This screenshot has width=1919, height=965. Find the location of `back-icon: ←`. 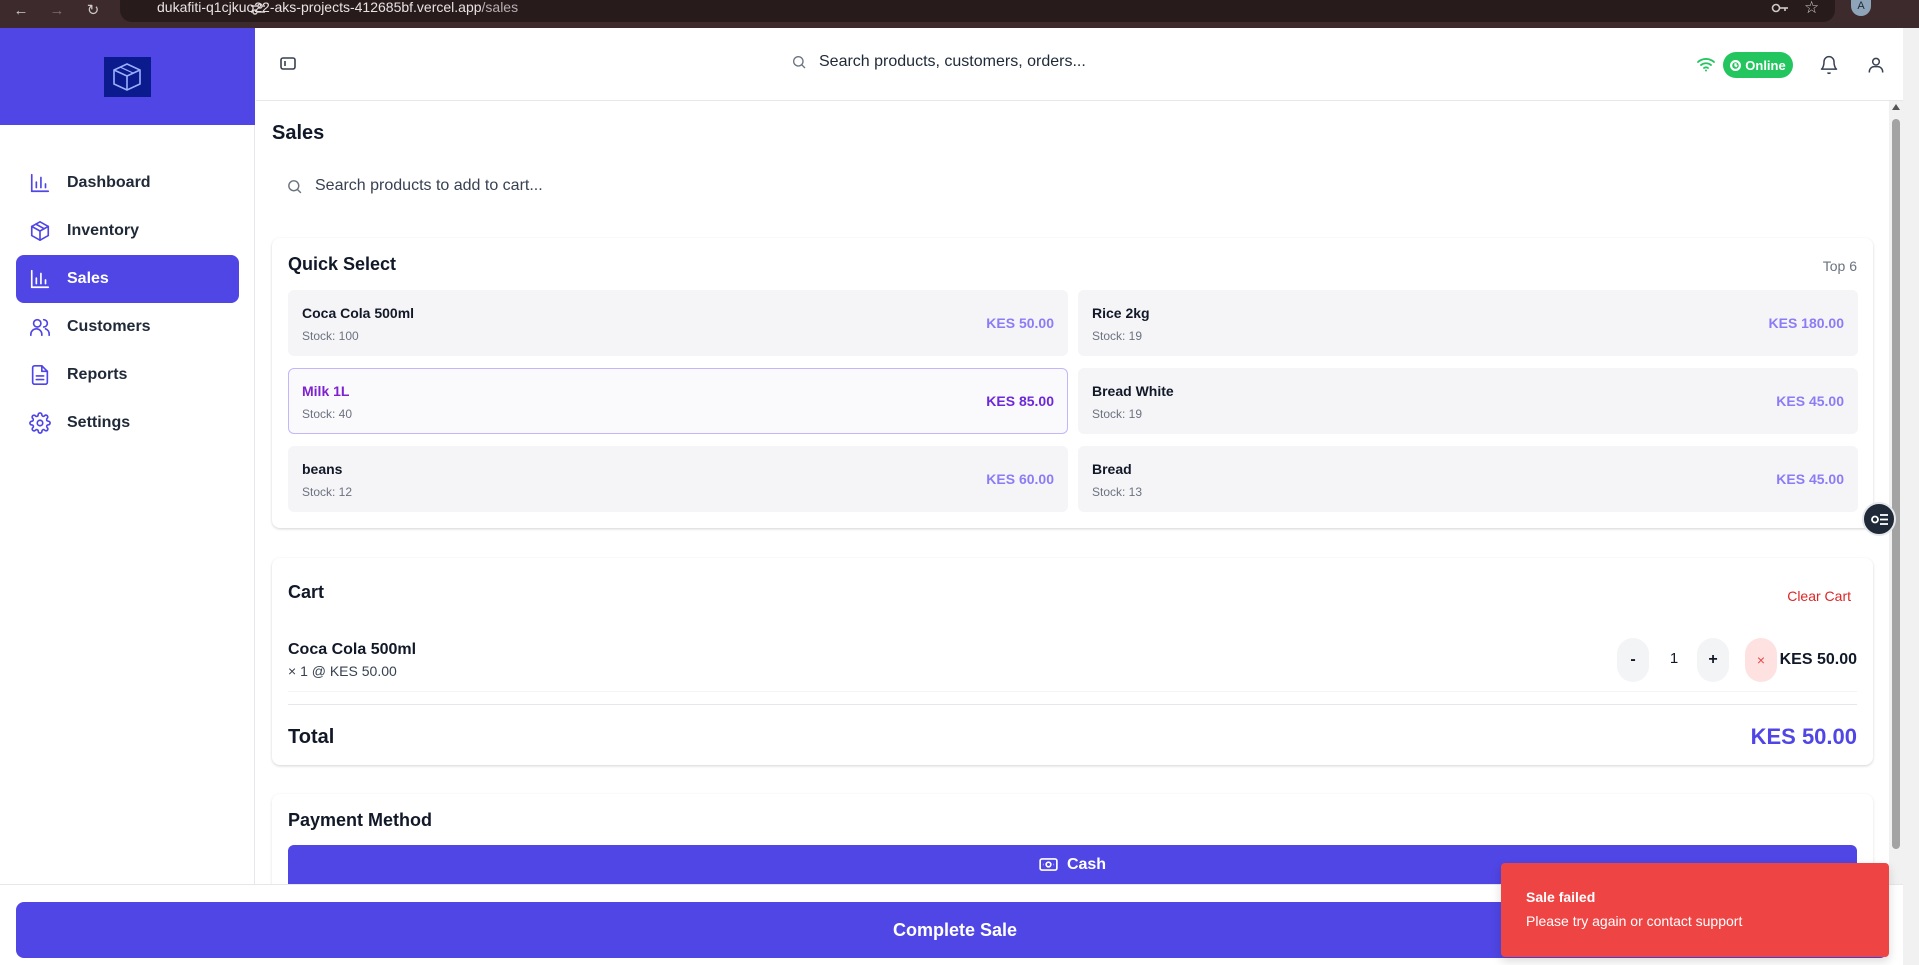

back-icon: ← is located at coordinates (21, 11).